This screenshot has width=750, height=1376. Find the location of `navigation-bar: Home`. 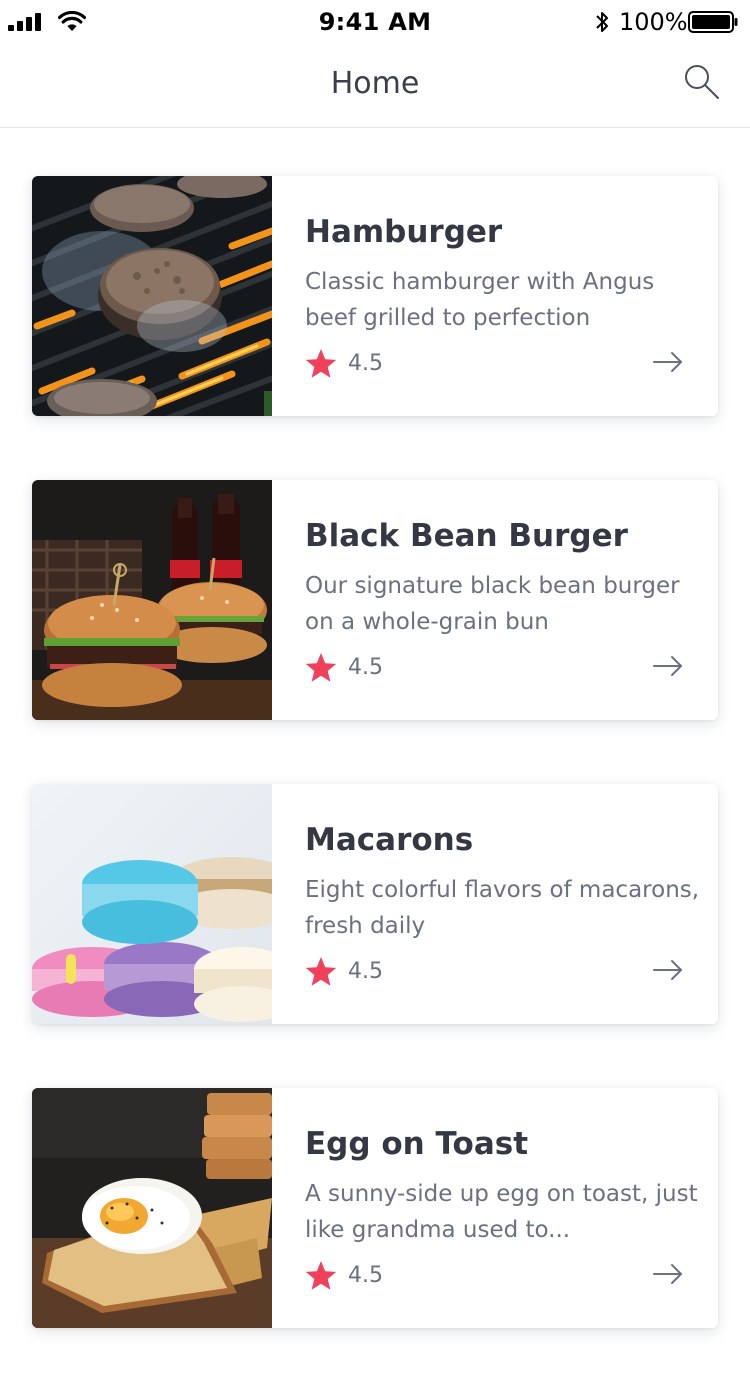

navigation-bar: Home is located at coordinates (375, 86).